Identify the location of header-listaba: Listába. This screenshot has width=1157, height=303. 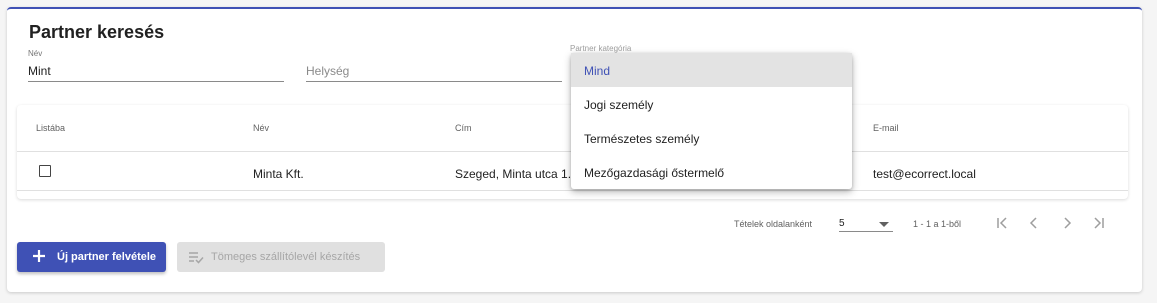
(51, 128).